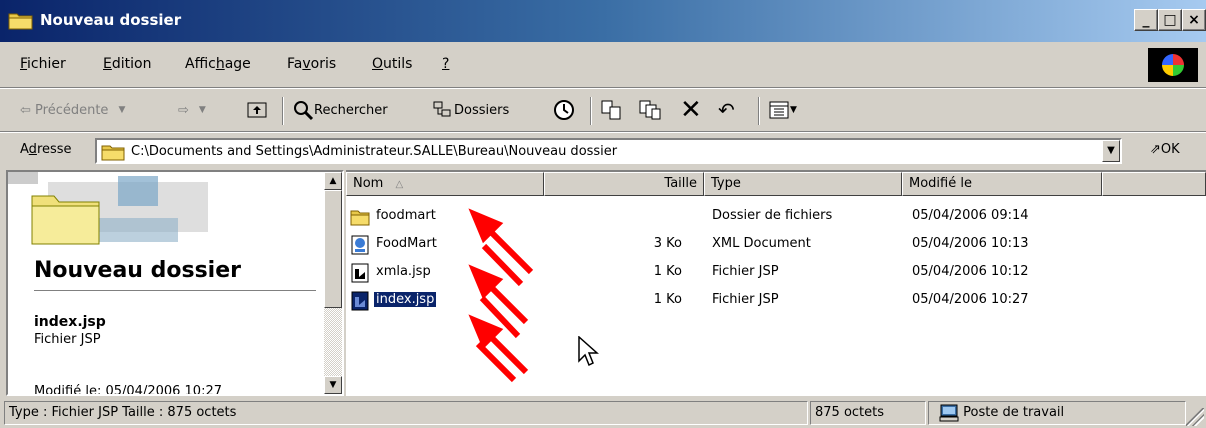 Image resolution: width=1206 pixels, height=428 pixels. Describe the element at coordinates (1146, 20) in the screenshot. I see `minimize-button: _` at that location.